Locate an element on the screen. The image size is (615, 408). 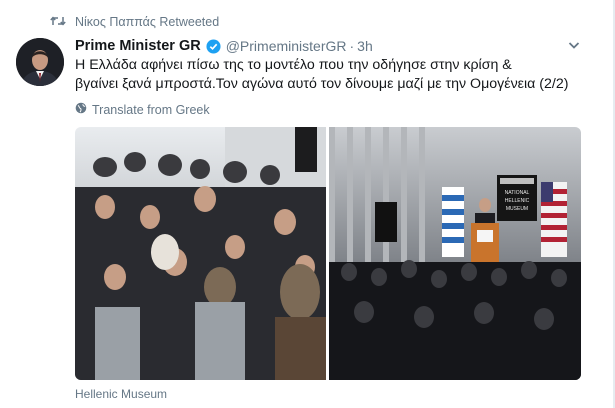
chevron-down-icon is located at coordinates (574, 47).